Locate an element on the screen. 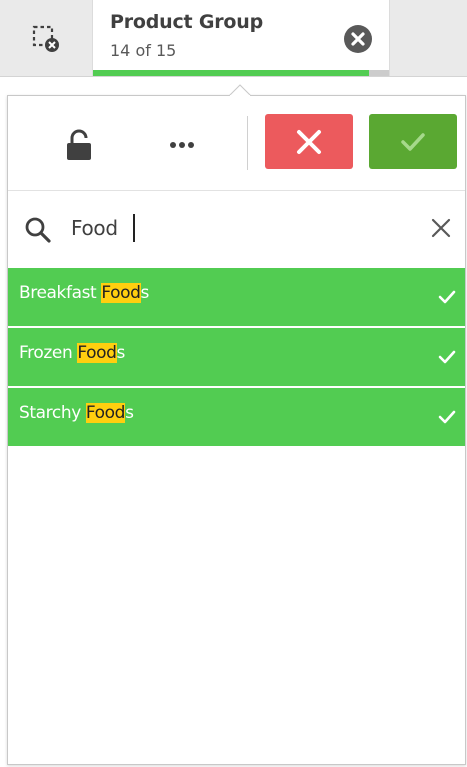 The height and width of the screenshot is (767, 467). more-options-button is located at coordinates (182, 145).